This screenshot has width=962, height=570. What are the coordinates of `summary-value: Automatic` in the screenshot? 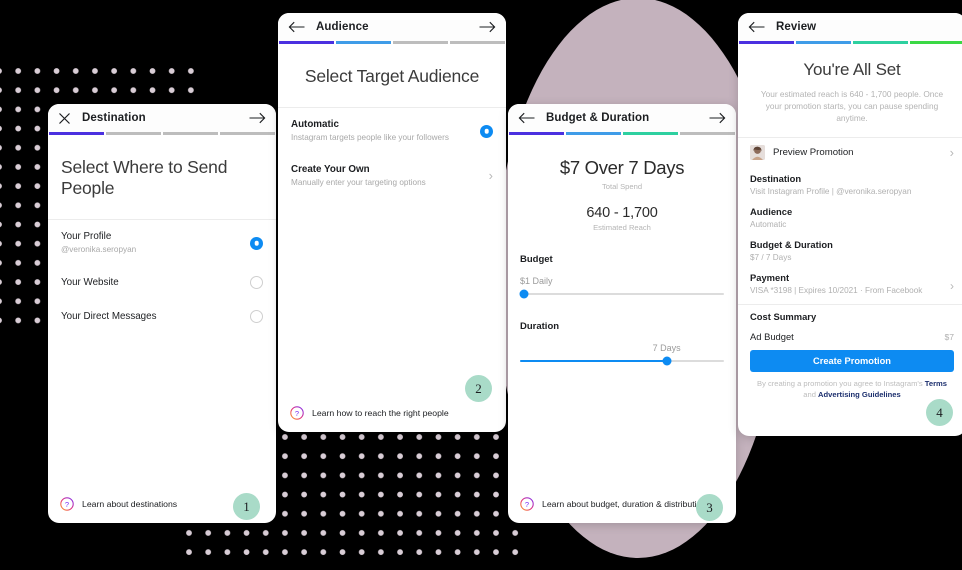 It's located at (768, 224).